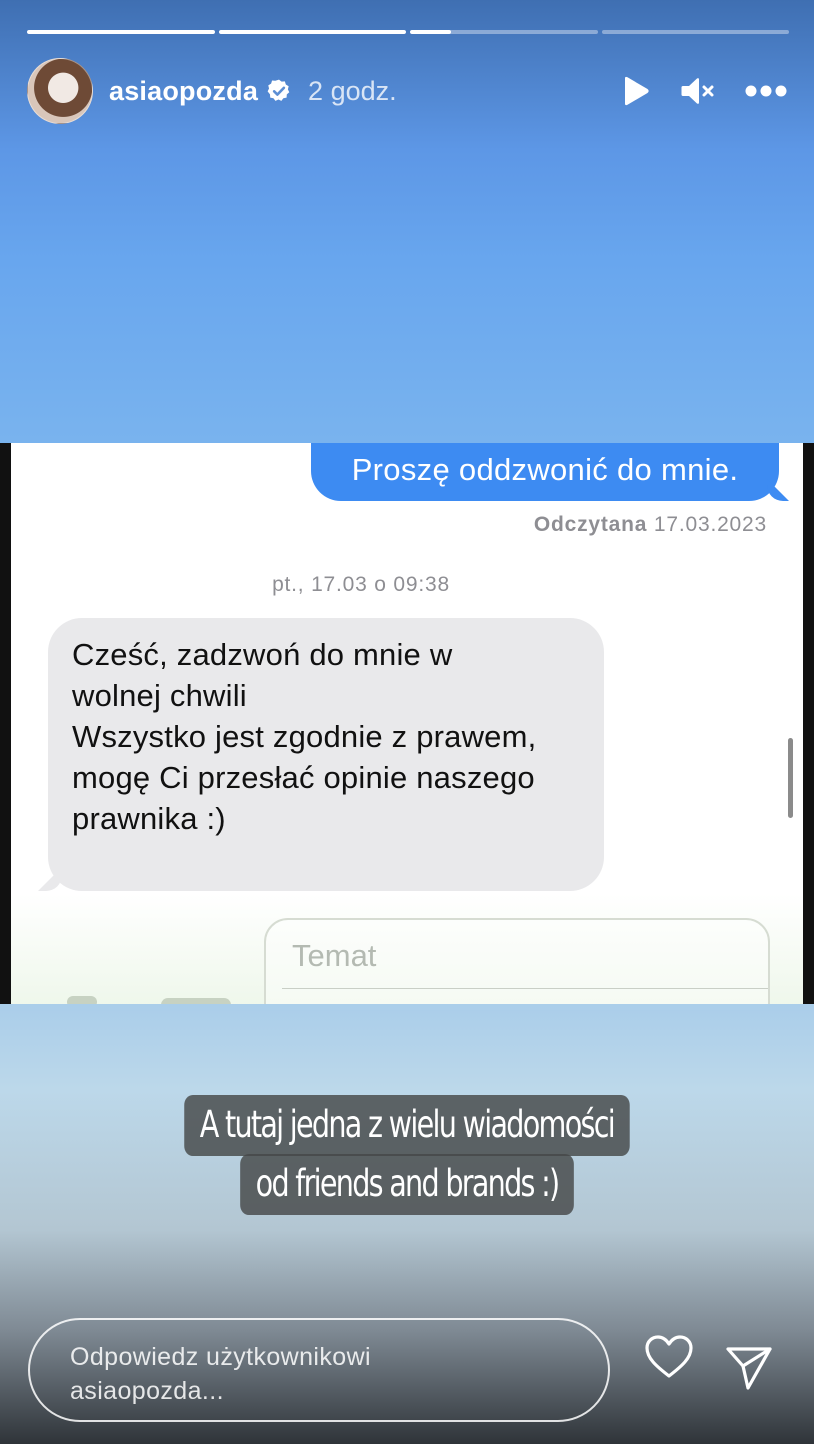  I want to click on scroll-indicator, so click(790, 778).